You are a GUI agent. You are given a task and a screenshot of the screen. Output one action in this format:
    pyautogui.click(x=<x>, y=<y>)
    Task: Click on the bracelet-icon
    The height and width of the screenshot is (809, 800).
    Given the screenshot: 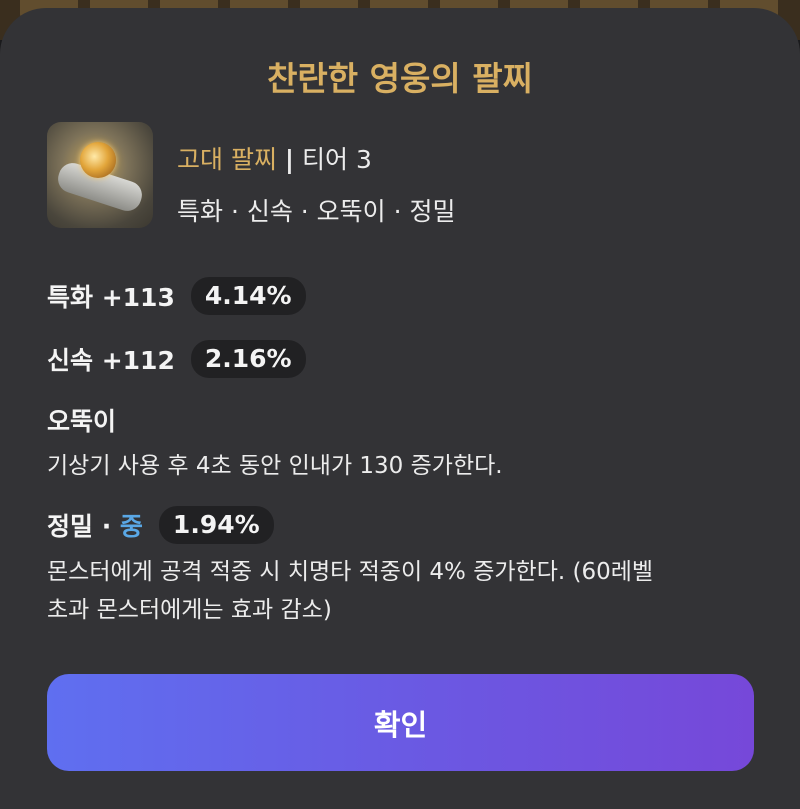 What is the action you would take?
    pyautogui.click(x=100, y=175)
    